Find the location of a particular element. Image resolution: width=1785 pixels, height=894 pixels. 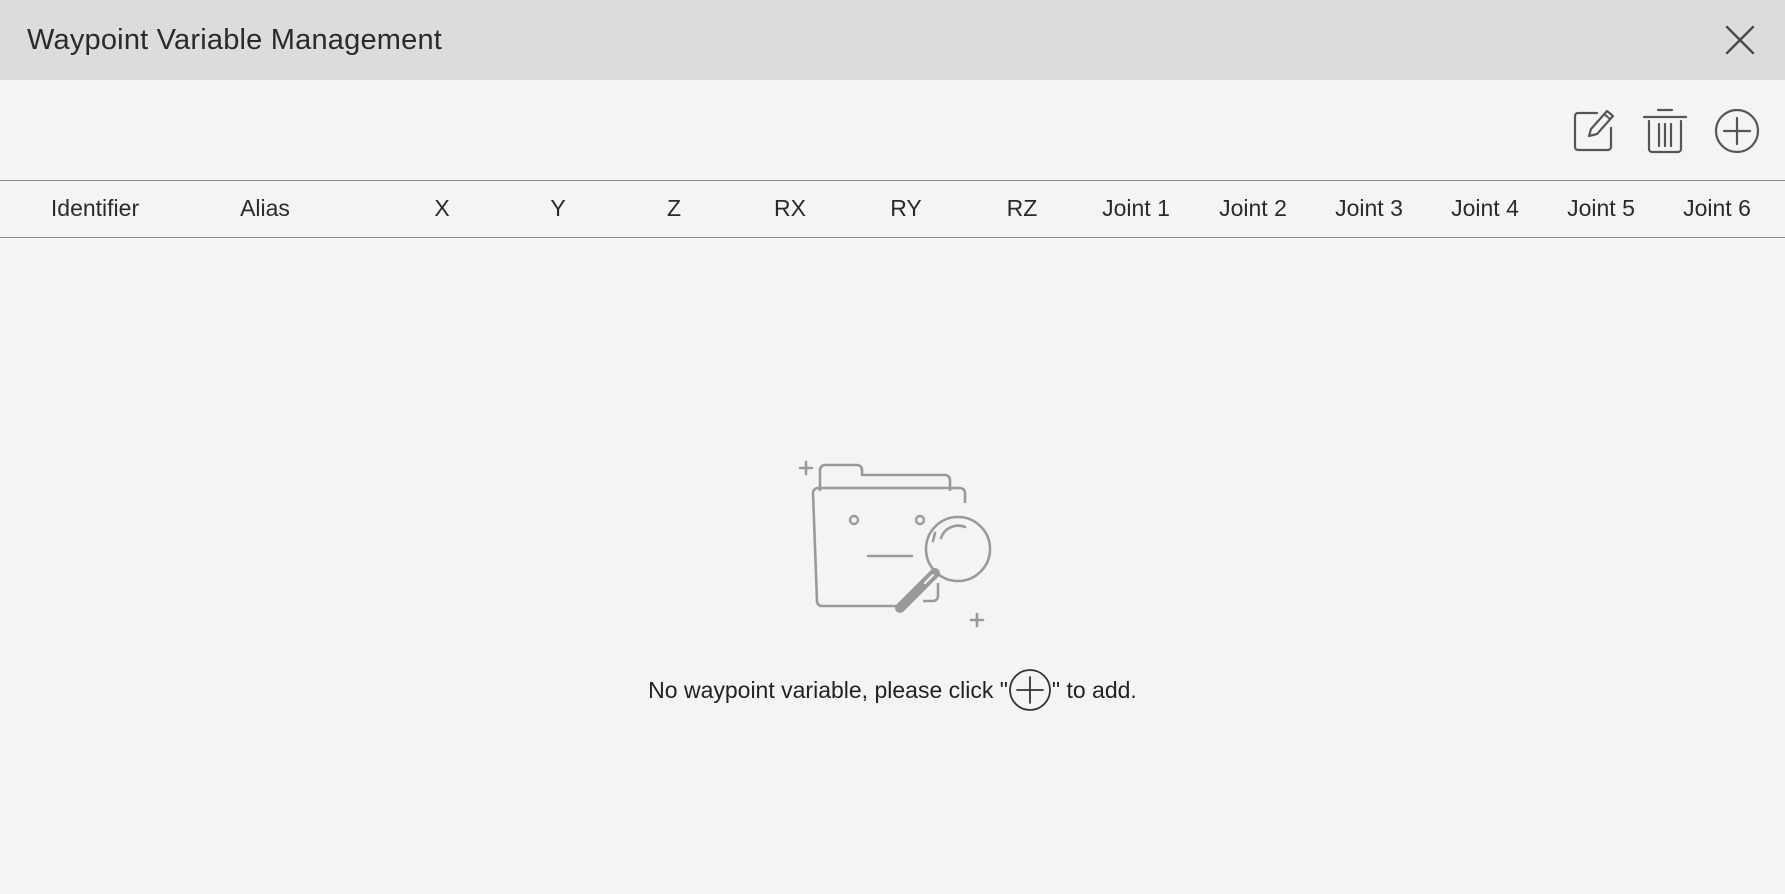

column-header-ry: RY is located at coordinates (906, 208).